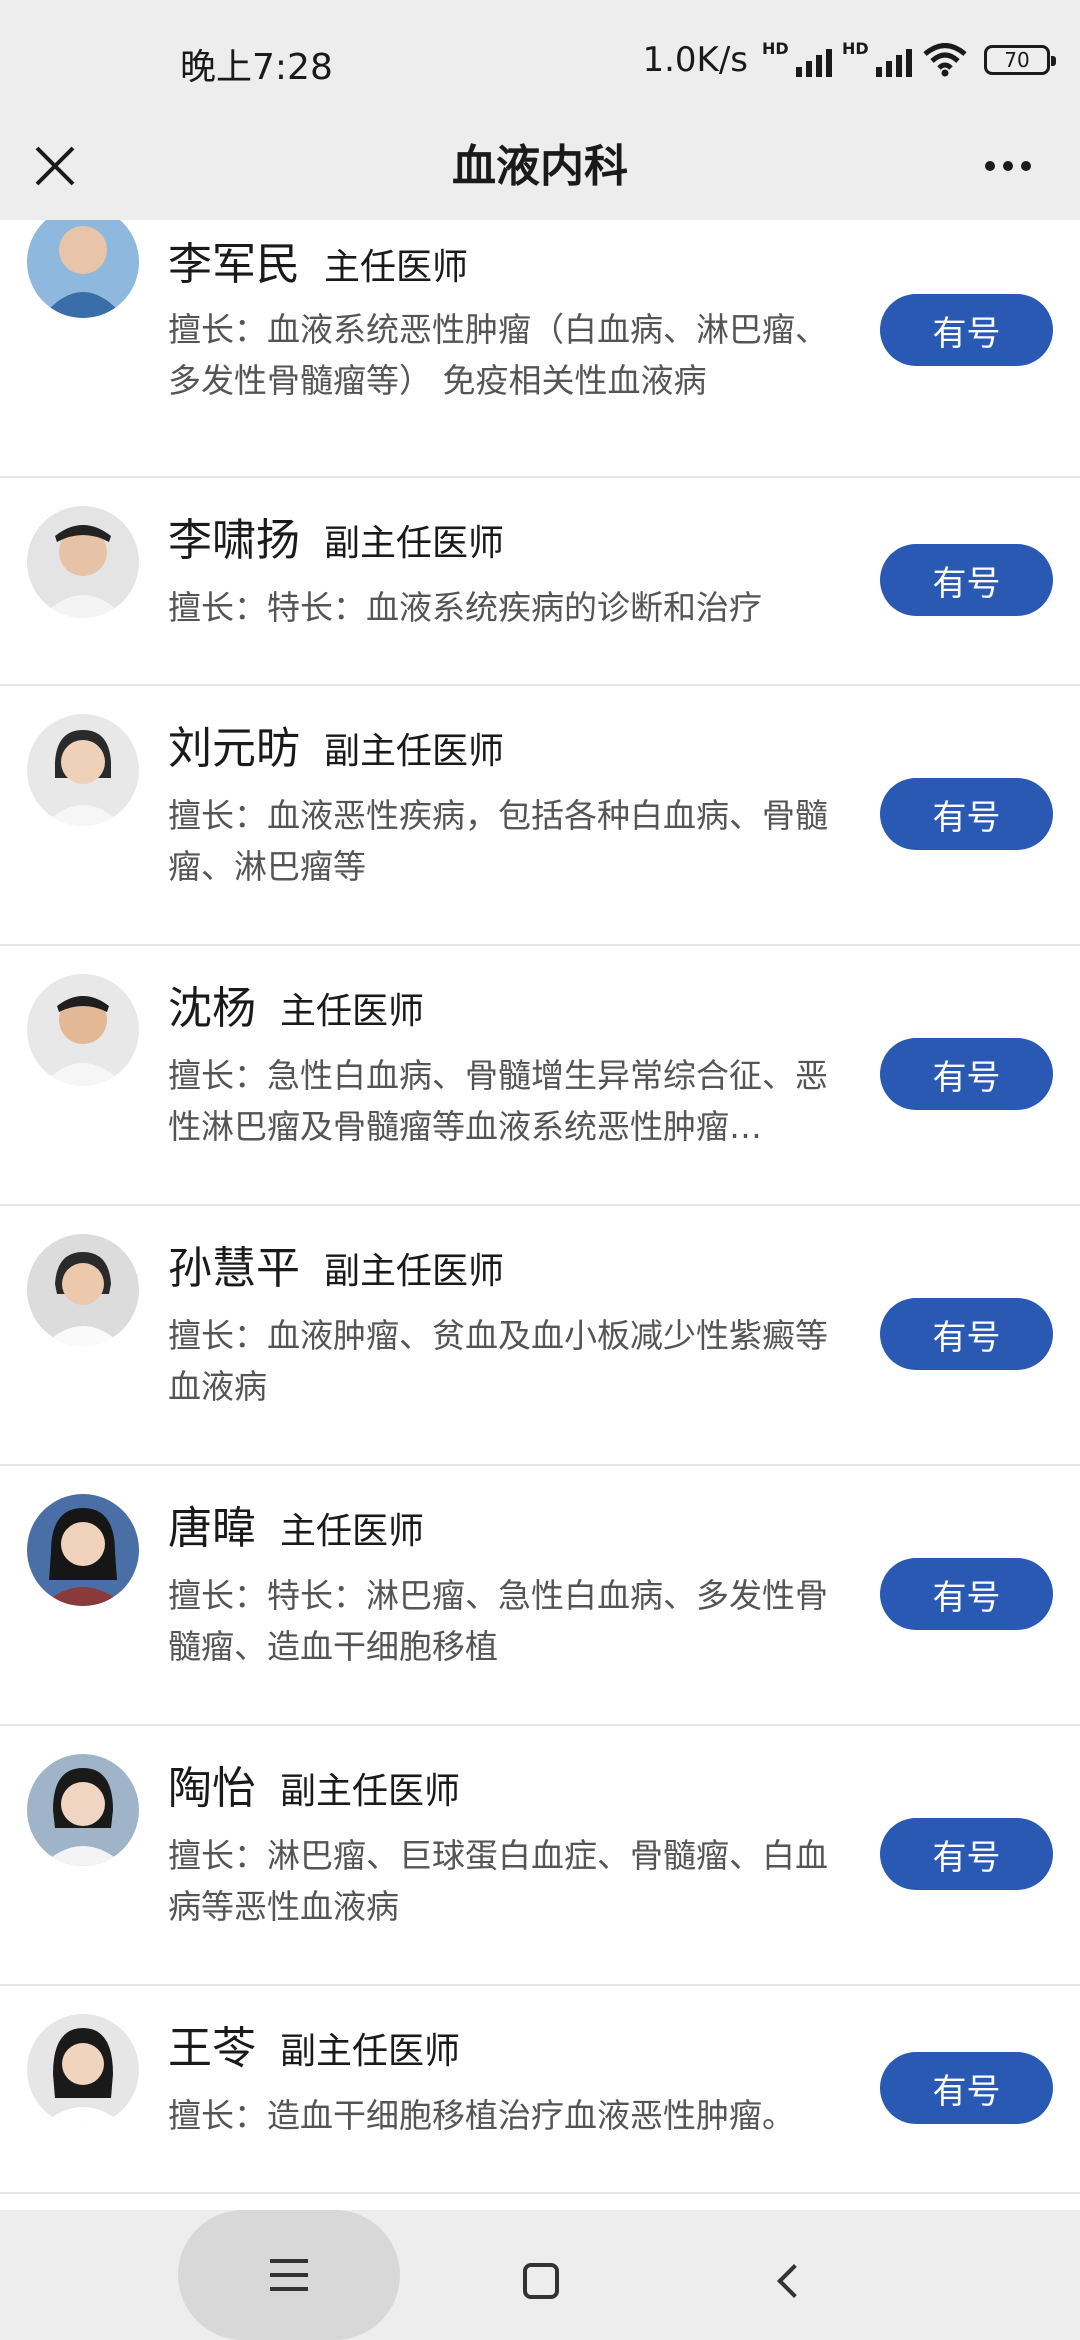 The width and height of the screenshot is (1080, 2340). Describe the element at coordinates (498, 1621) in the screenshot. I see `doctor-specialty: 擅长：特长：淋巴瘤、急性白血病、多发性骨髓瘤、造血干细胞移植` at that location.